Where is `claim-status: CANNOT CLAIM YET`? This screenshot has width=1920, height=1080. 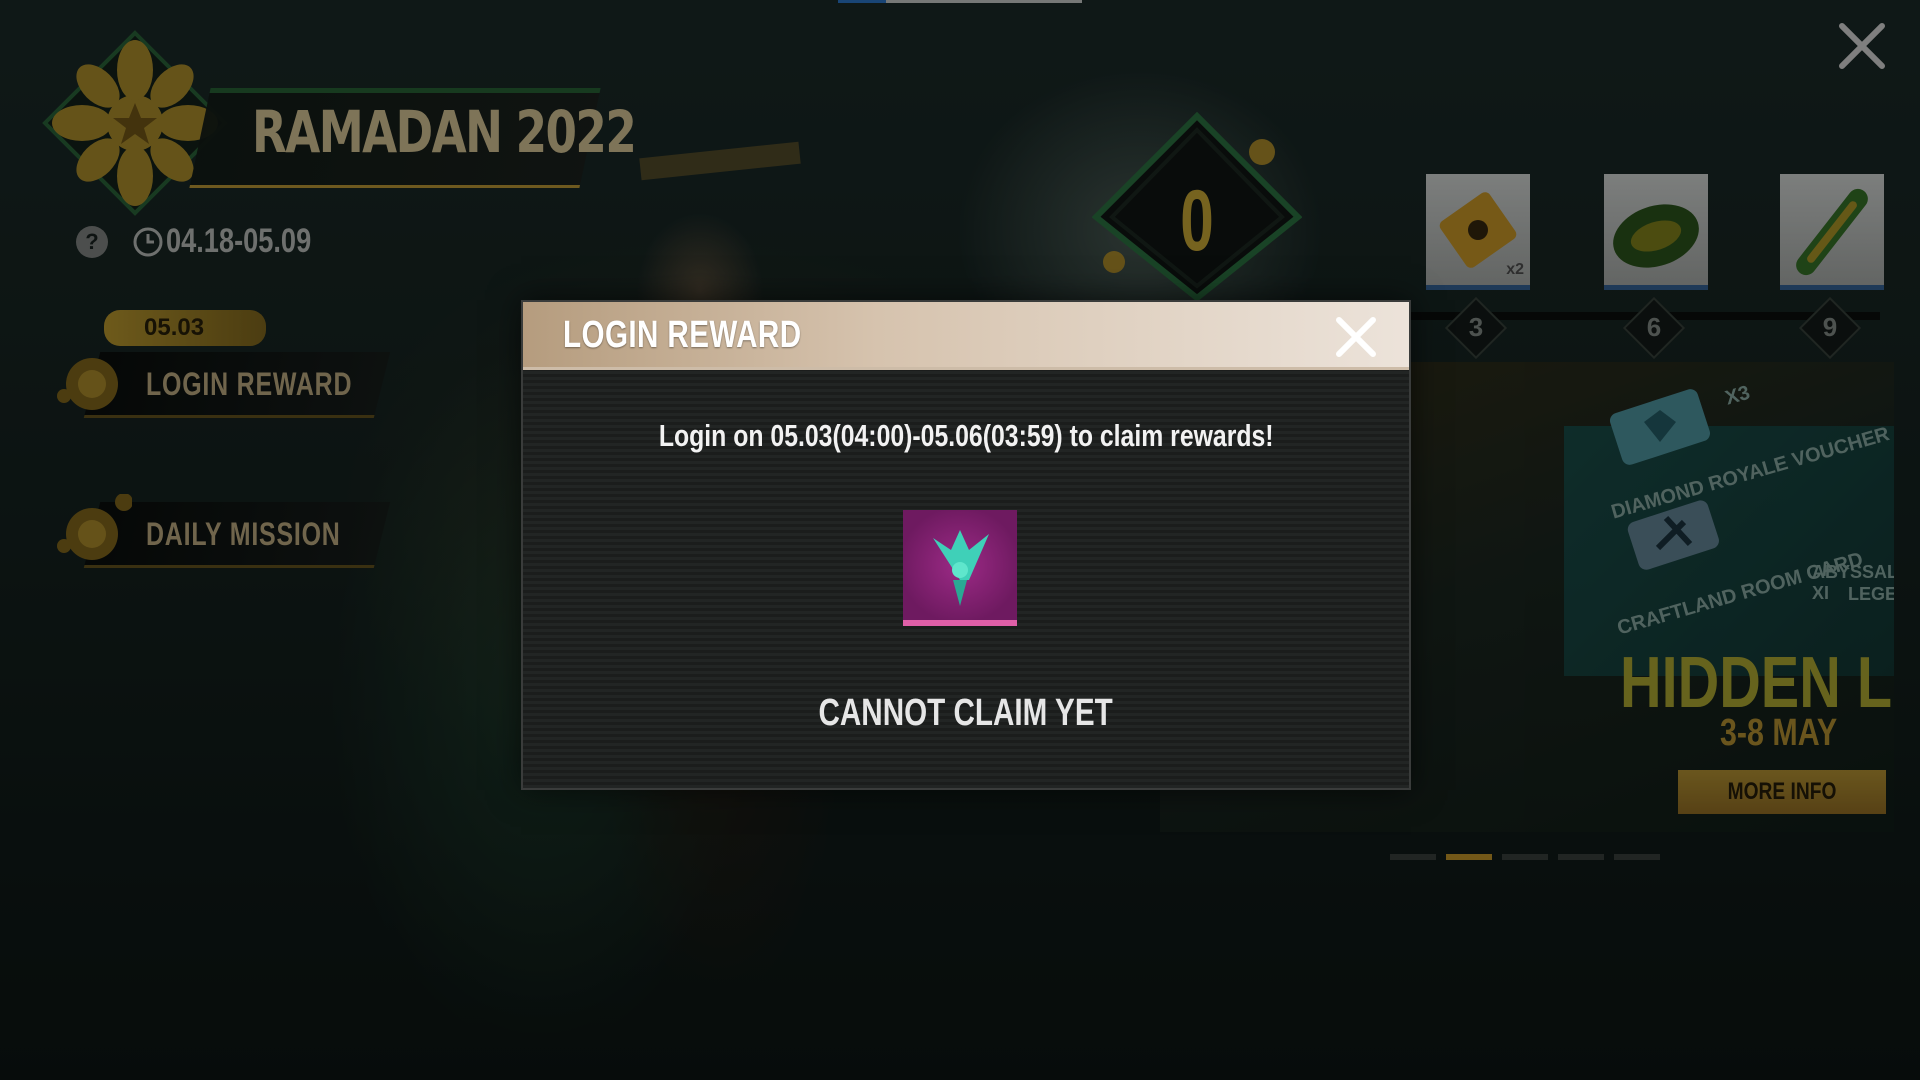
claim-status: CANNOT CLAIM YET is located at coordinates (966, 713).